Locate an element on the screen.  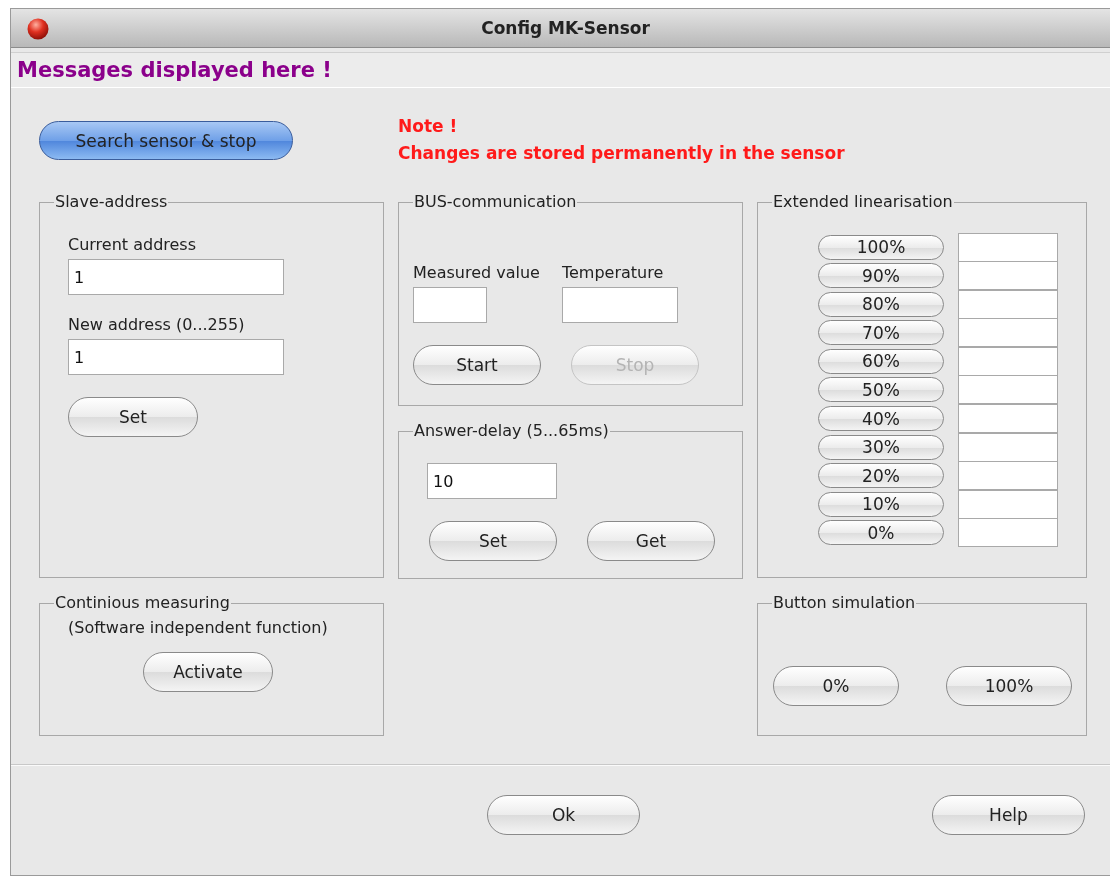
get-button: Get is located at coordinates (651, 541).